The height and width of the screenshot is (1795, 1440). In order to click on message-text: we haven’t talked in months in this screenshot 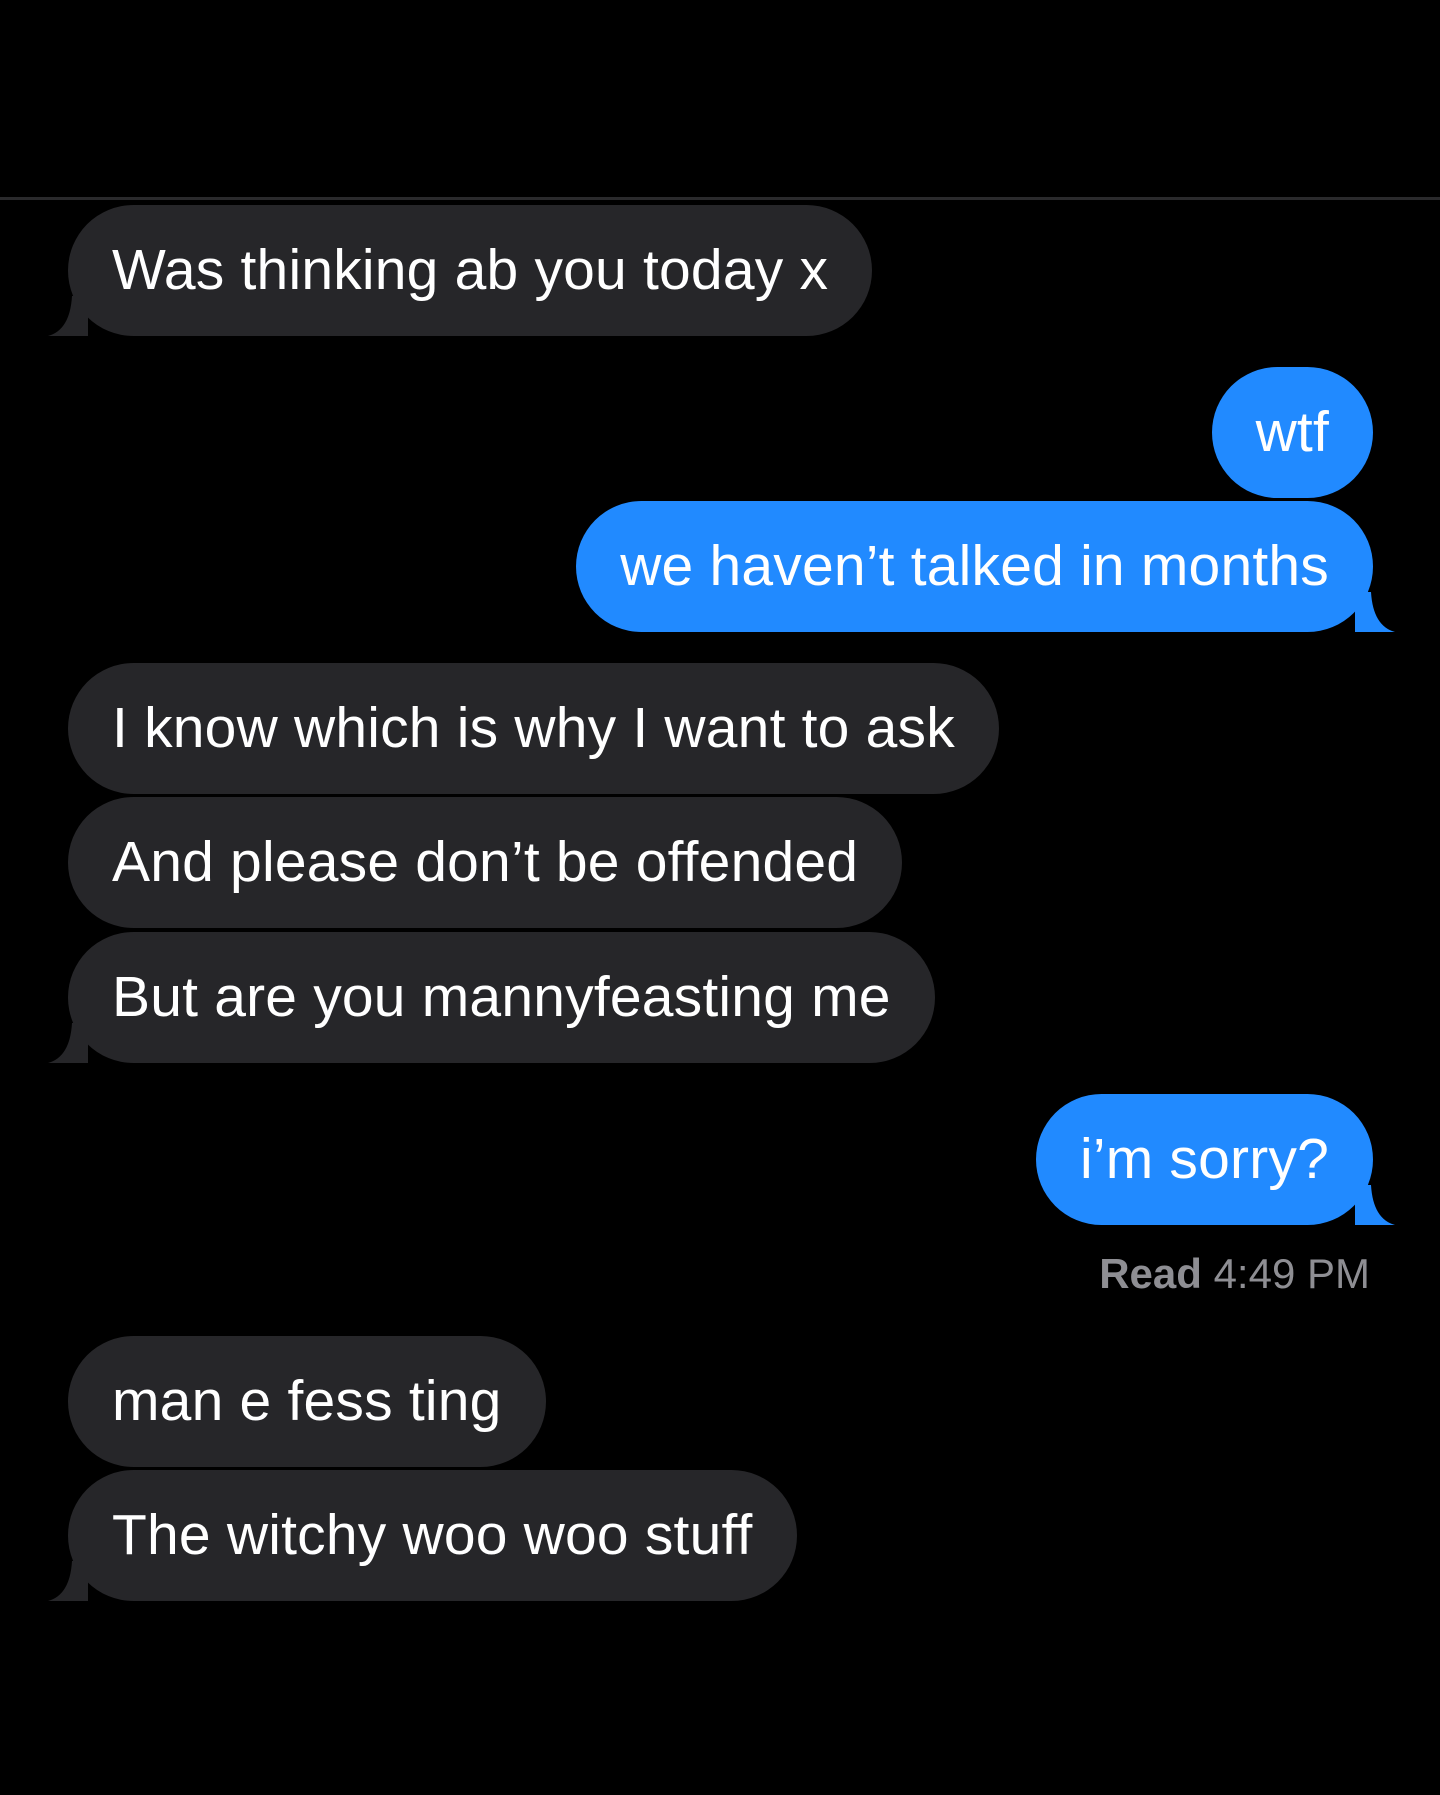, I will do `click(974, 566)`.